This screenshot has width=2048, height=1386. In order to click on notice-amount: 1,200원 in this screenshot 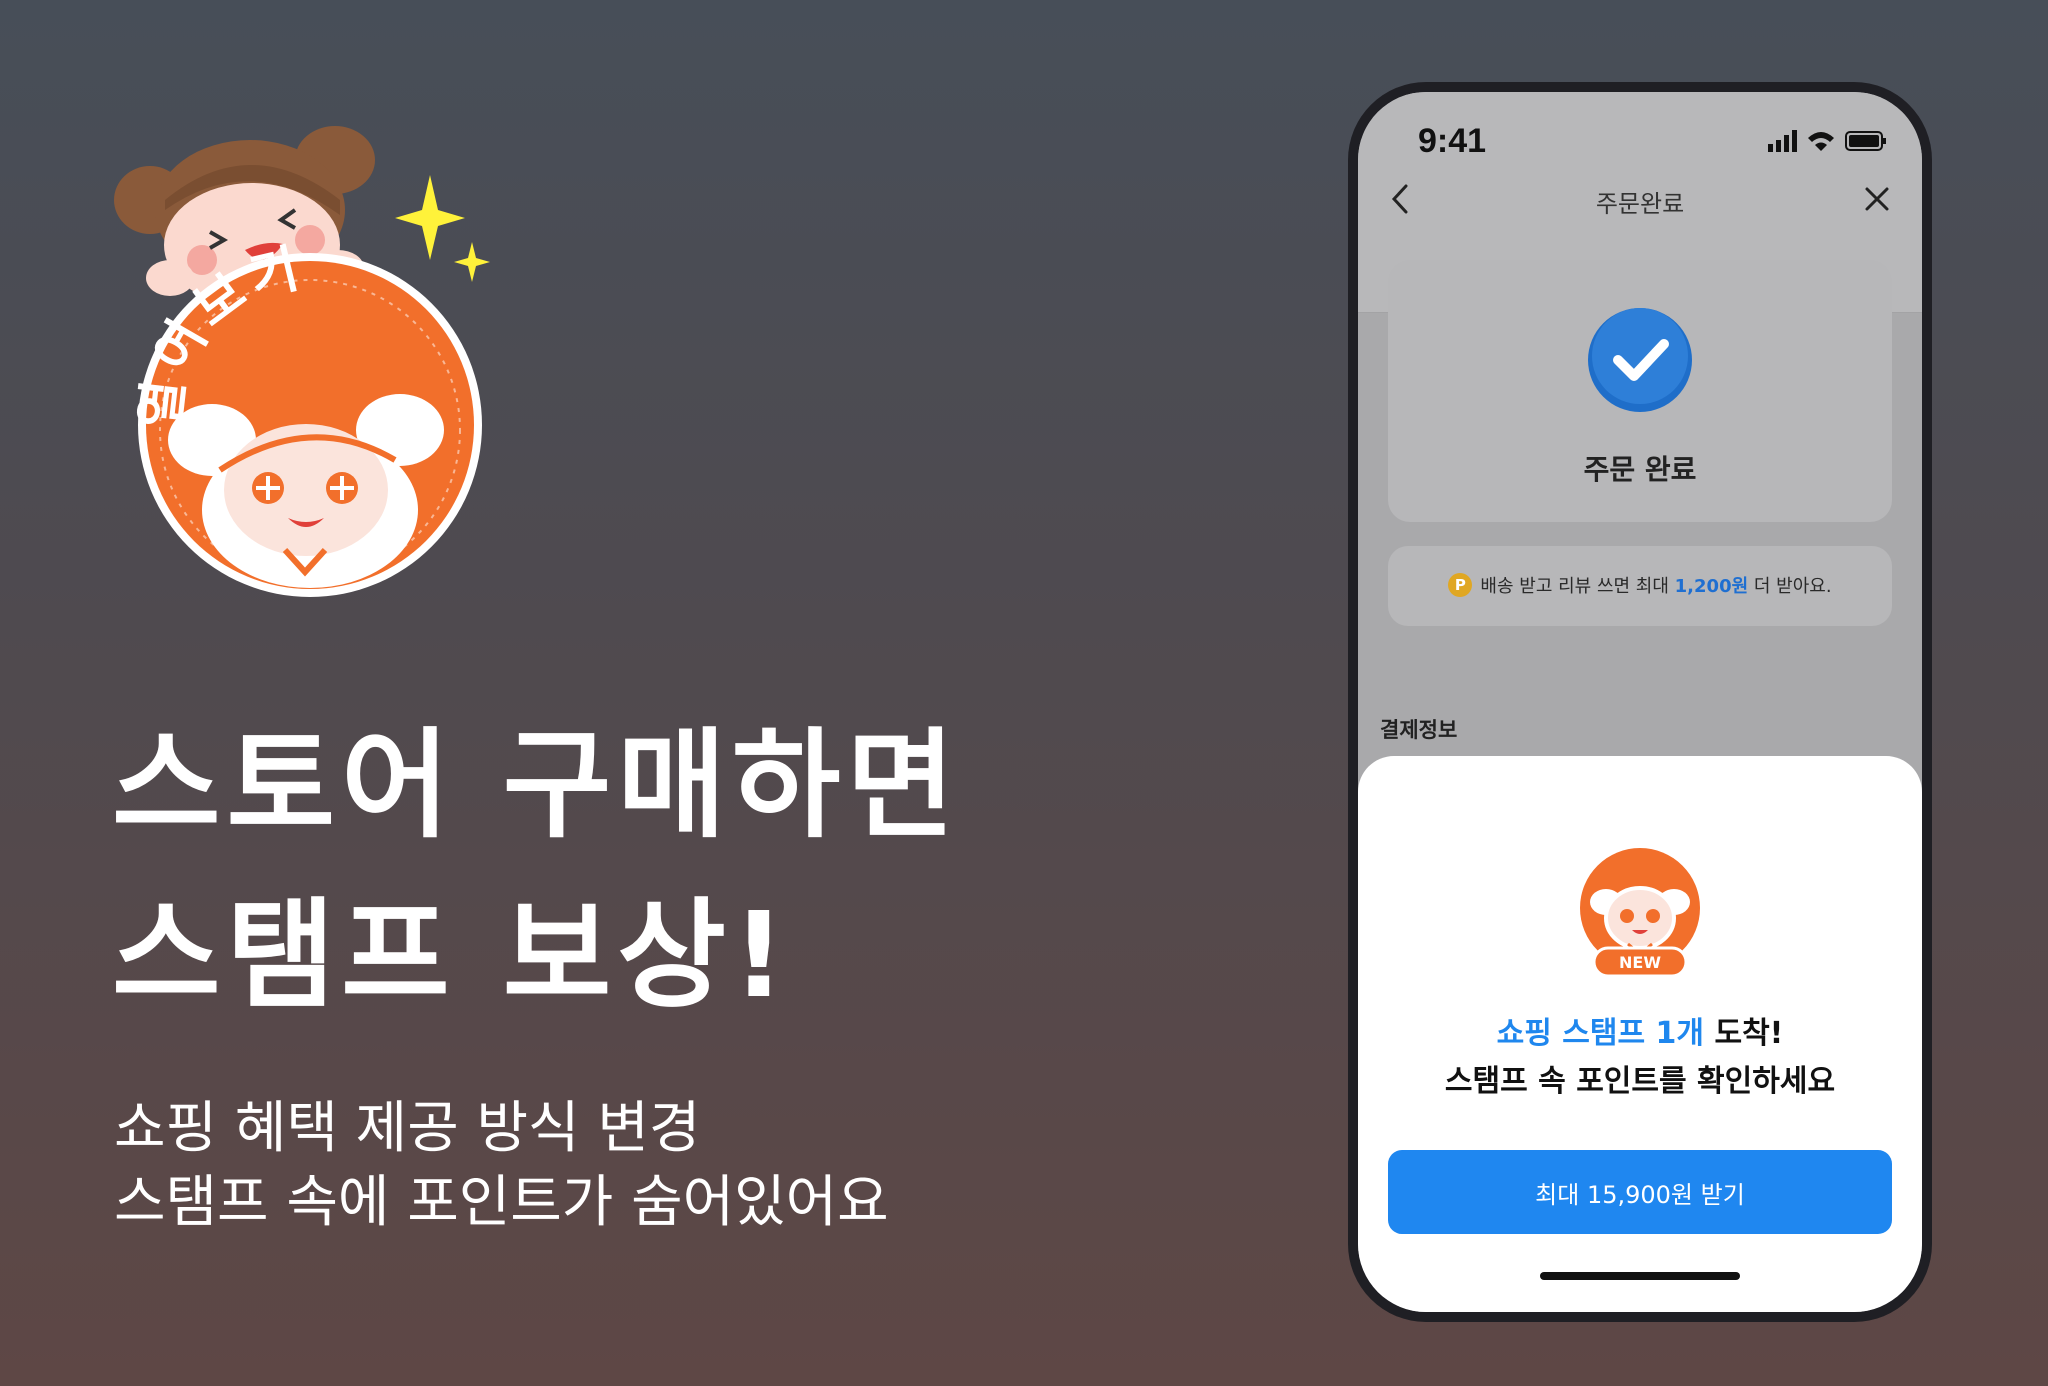, I will do `click(1711, 586)`.